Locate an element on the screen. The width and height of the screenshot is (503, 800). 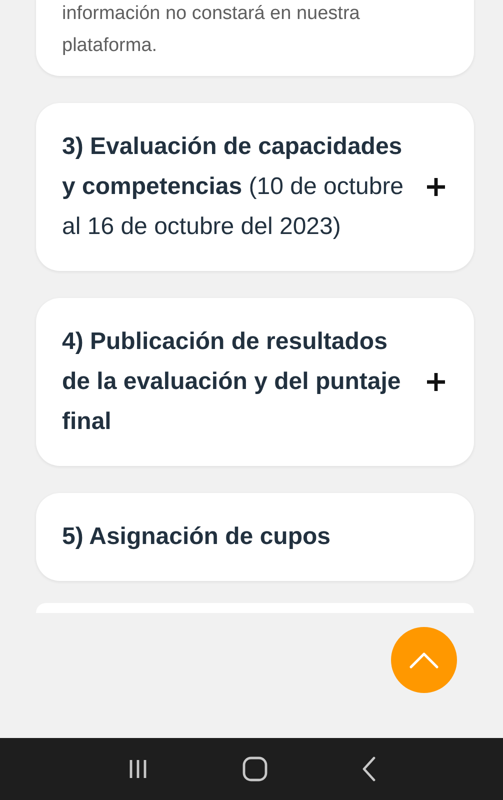
step-title: 4) Publicación de resultados de la evaluación y del puntaje final is located at coordinates (232, 382).